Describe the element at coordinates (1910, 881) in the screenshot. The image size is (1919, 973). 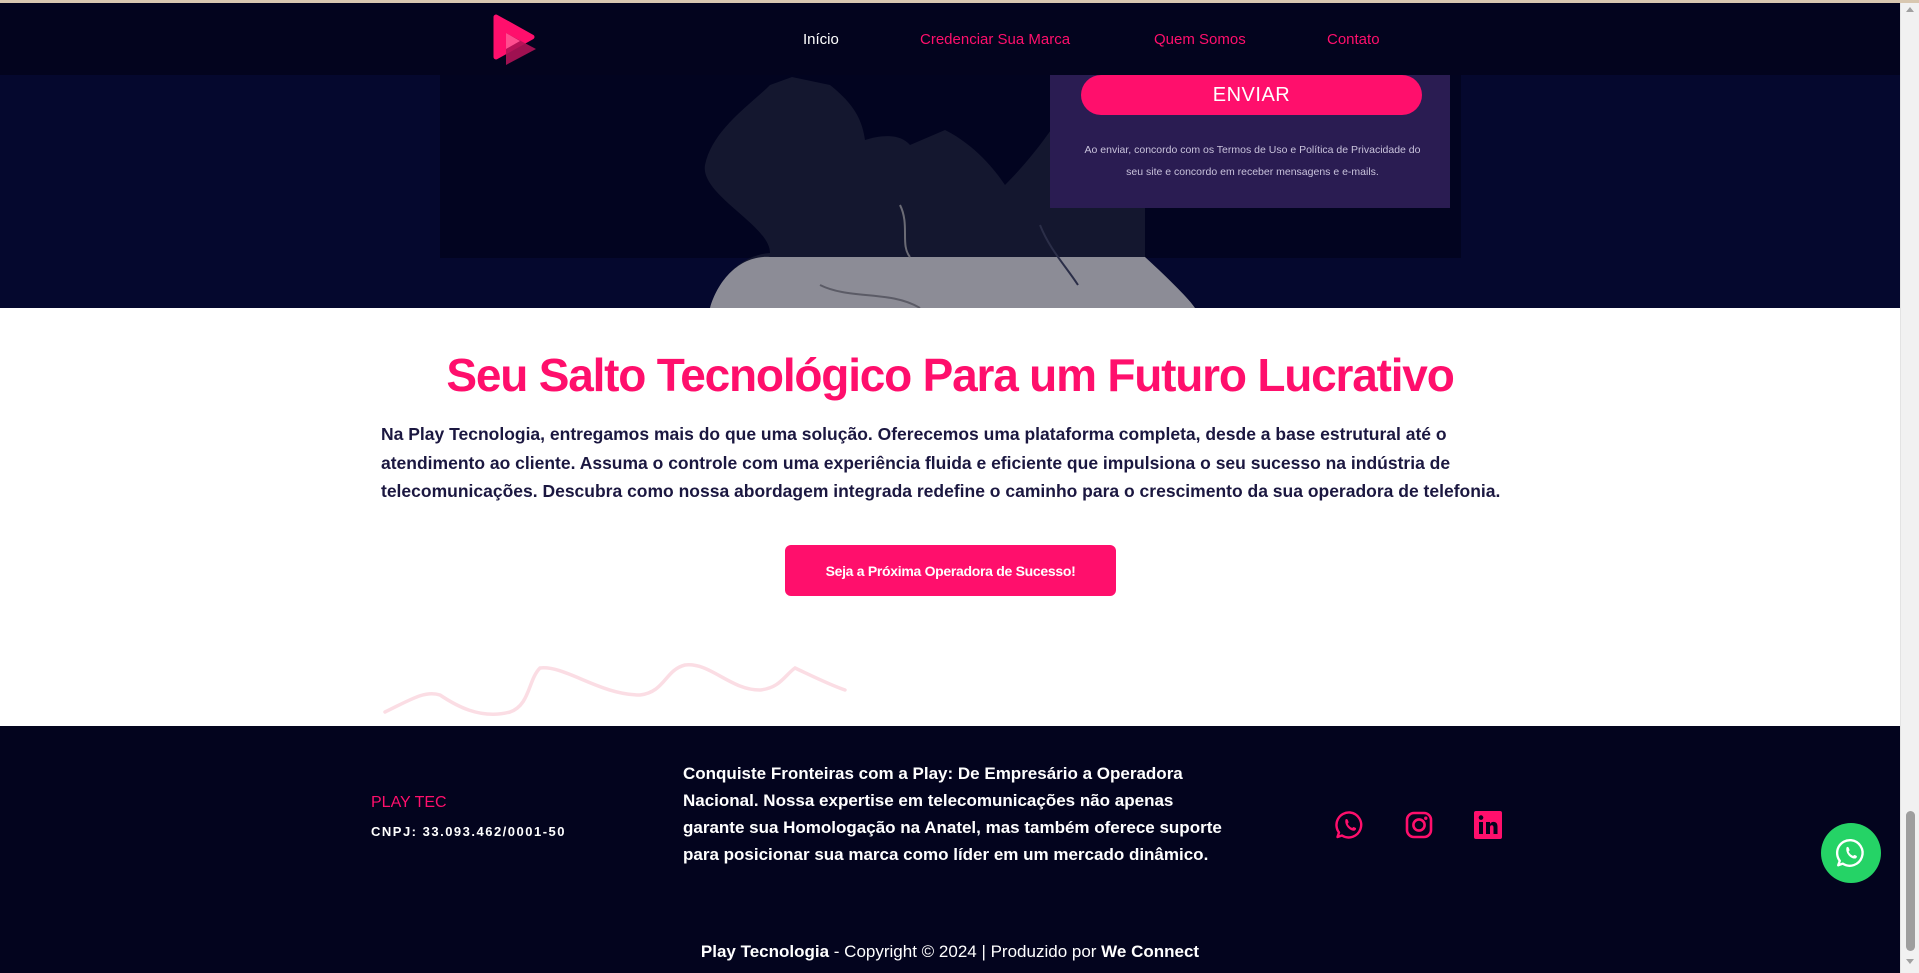
I see `scrollbar-thumb` at that location.